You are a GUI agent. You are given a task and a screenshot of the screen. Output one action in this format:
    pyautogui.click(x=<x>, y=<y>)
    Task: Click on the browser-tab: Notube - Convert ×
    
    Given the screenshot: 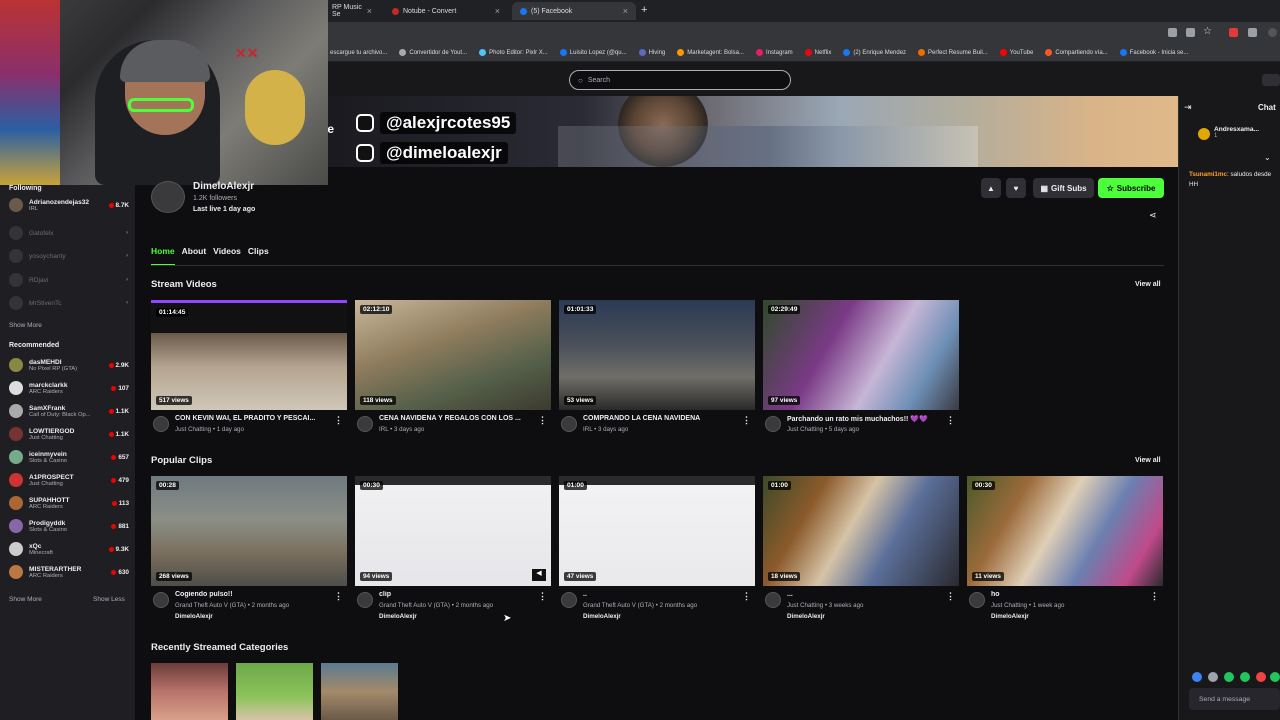 What is the action you would take?
    pyautogui.click(x=446, y=11)
    